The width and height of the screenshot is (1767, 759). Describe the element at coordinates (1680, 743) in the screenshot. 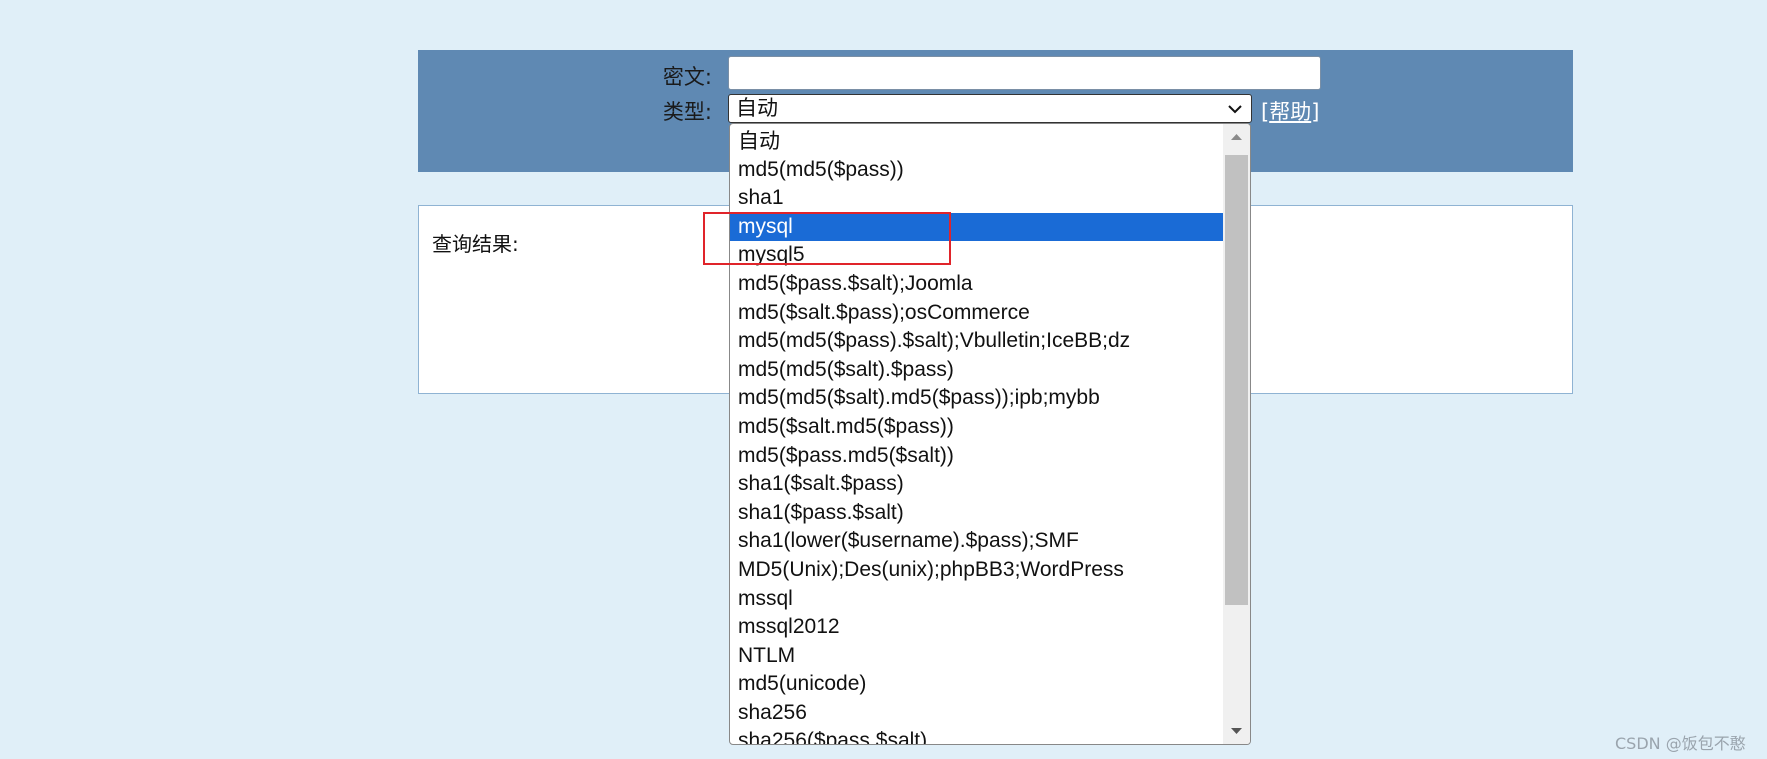

I see `watermark: CSDN @饭包不憨` at that location.